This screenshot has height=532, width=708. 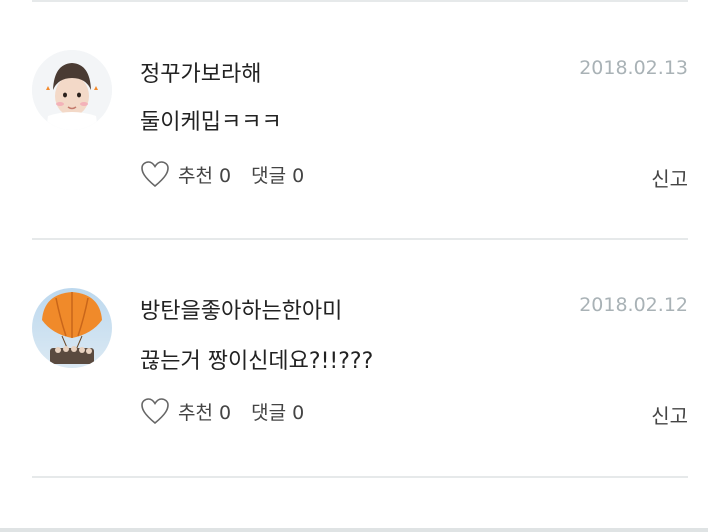 What do you see at coordinates (241, 309) in the screenshot?
I see `comment-author: 방탄을좋아하는한아미` at bounding box center [241, 309].